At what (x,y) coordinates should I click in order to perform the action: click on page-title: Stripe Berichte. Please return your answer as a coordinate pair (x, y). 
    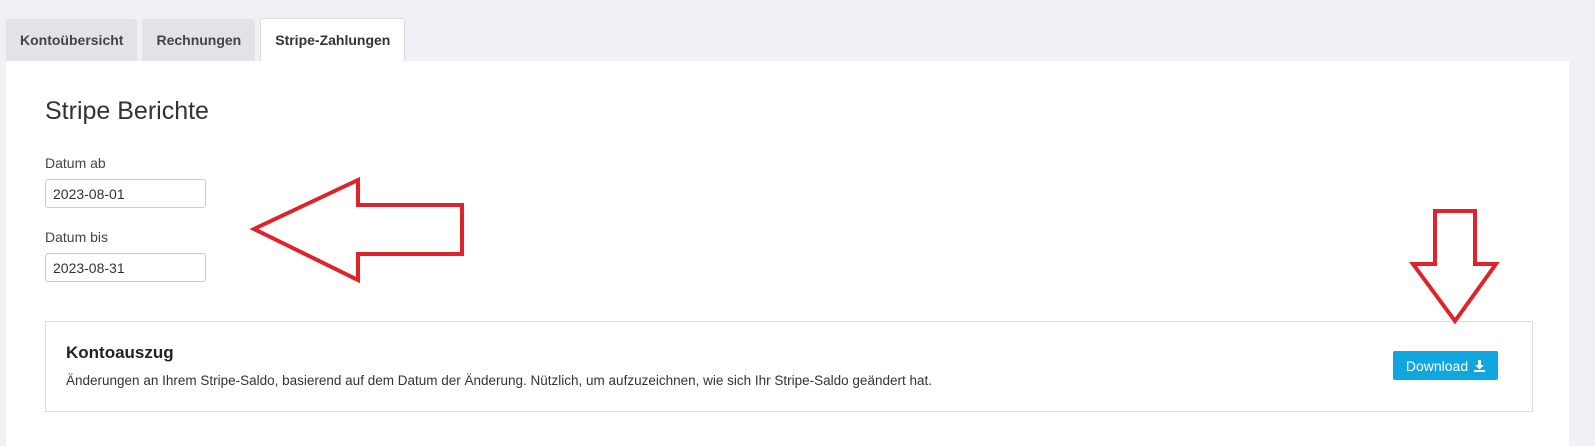
    Looking at the image, I should click on (127, 111).